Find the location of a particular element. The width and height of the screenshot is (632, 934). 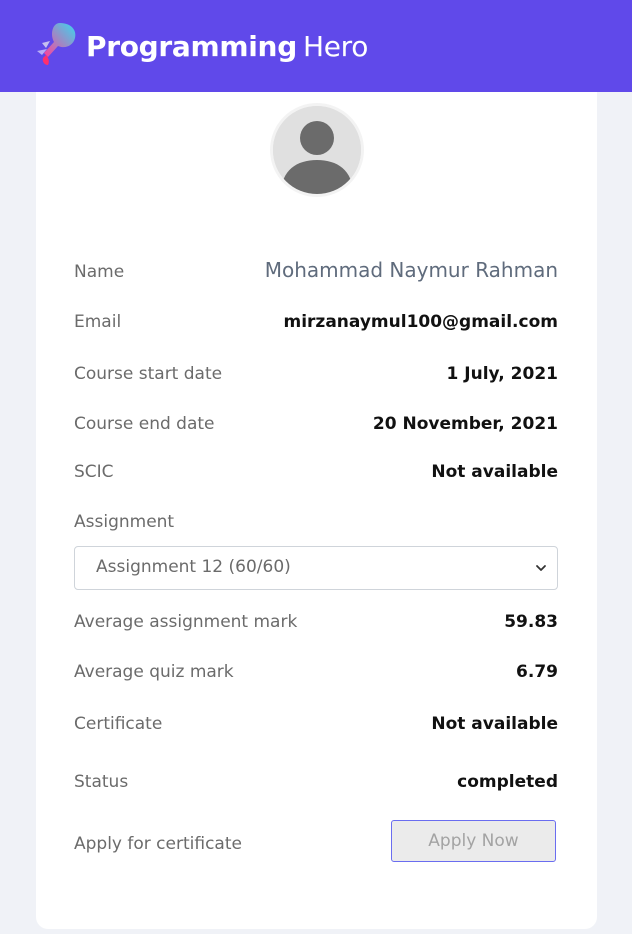

assignment-selected-value: Assignment 12 (60/60) is located at coordinates (193, 567).